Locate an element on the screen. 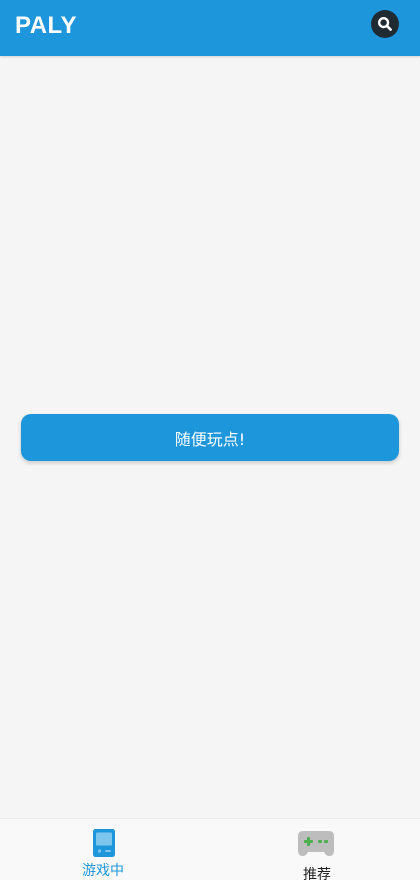 Image resolution: width=420 pixels, height=880 pixels. nav-item-recommend: 推荐 is located at coordinates (315, 849).